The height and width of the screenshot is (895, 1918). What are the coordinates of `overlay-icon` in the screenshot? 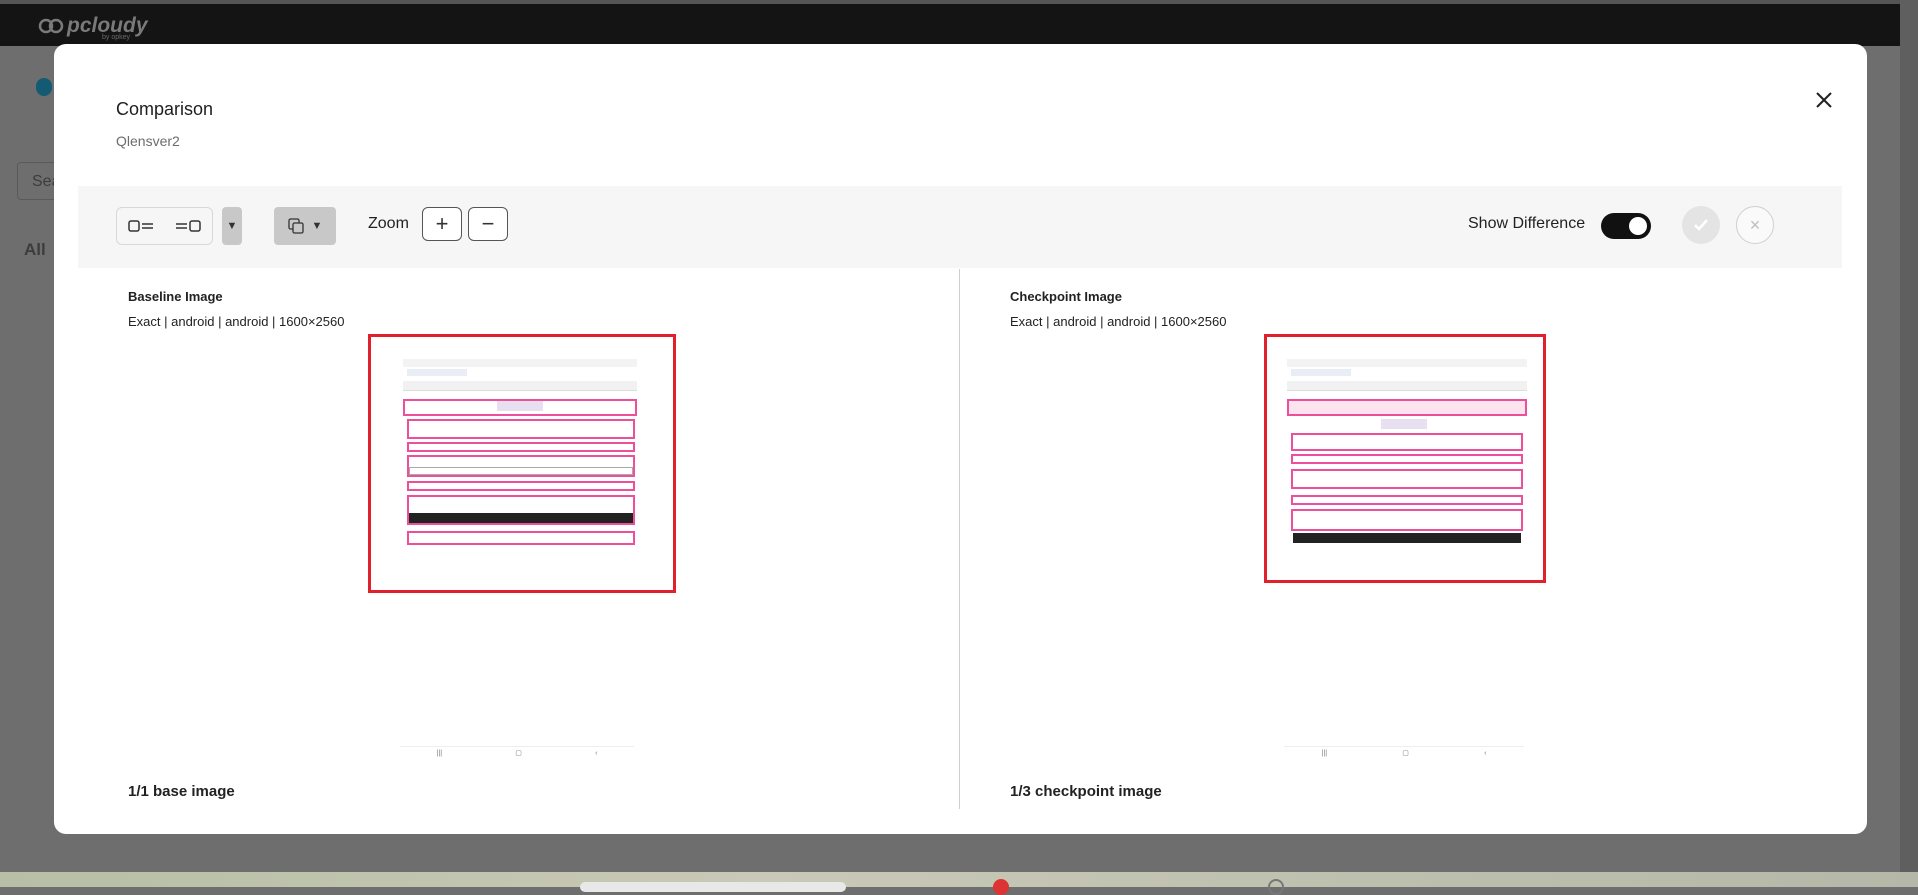 It's located at (188, 226).